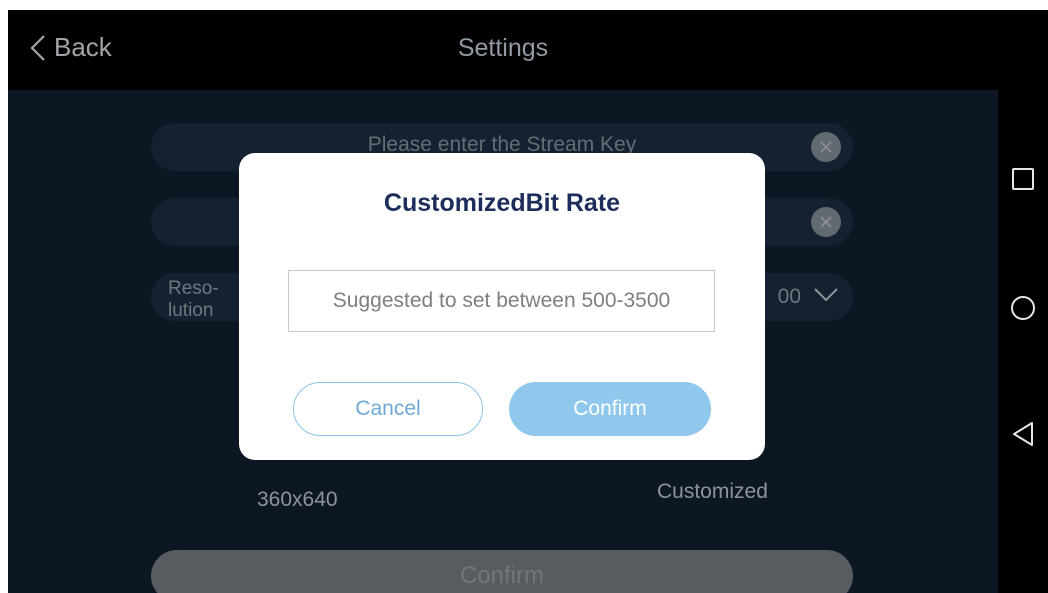 Image resolution: width=1048 pixels, height=593 pixels. I want to click on nav-back-button, so click(1023, 434).